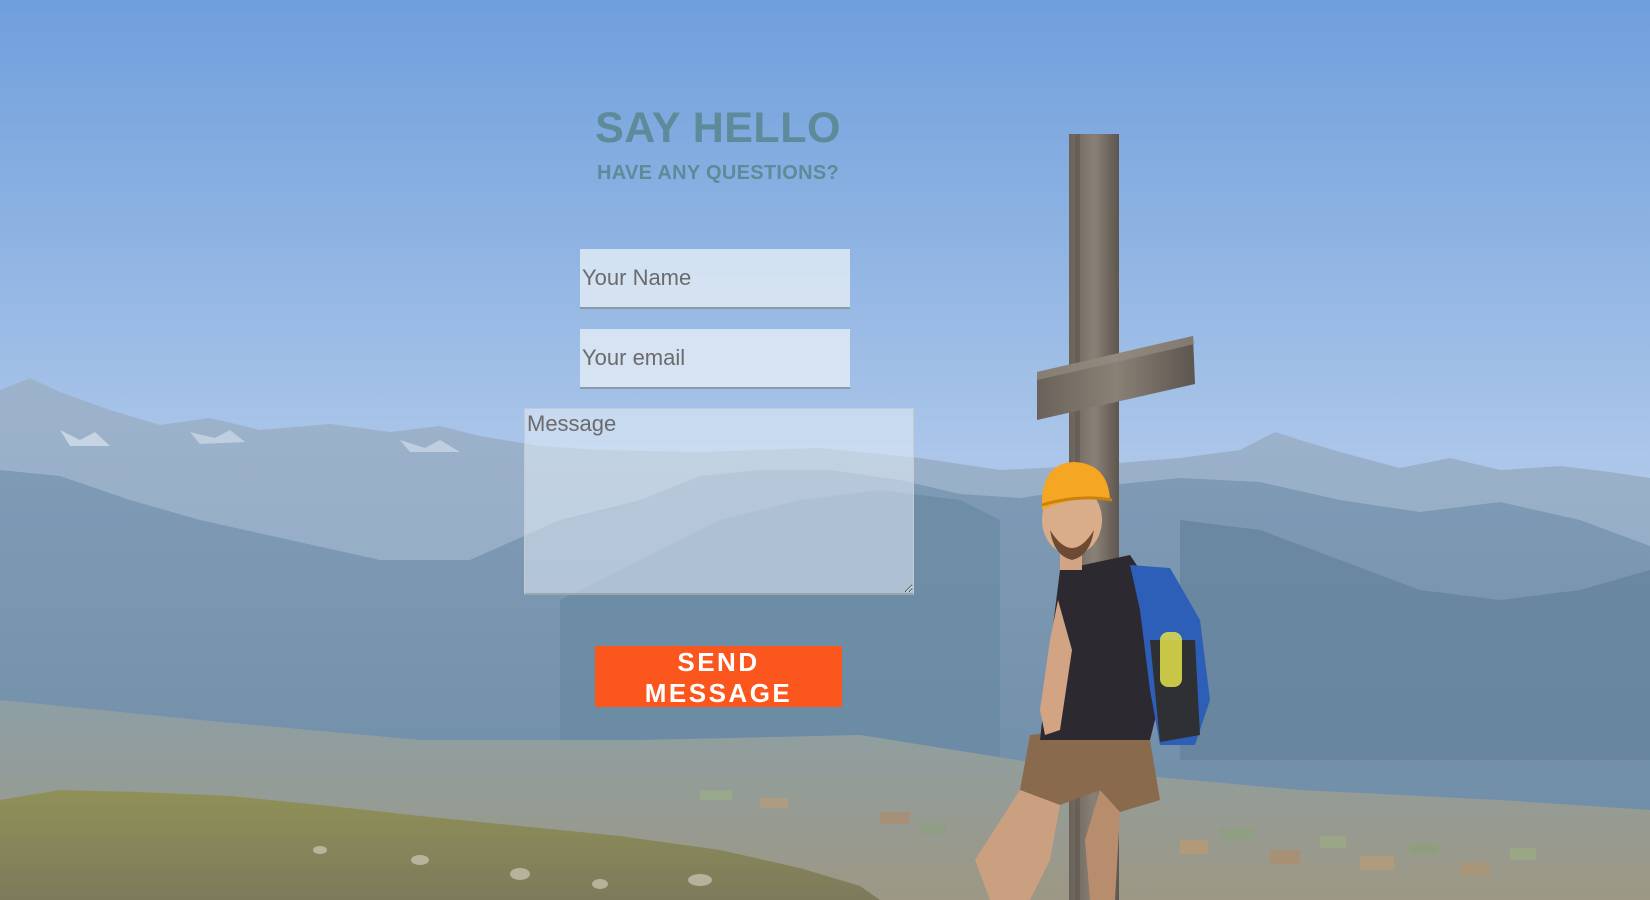 The height and width of the screenshot is (900, 1650). What do you see at coordinates (719, 501) in the screenshot?
I see `message-textarea` at bounding box center [719, 501].